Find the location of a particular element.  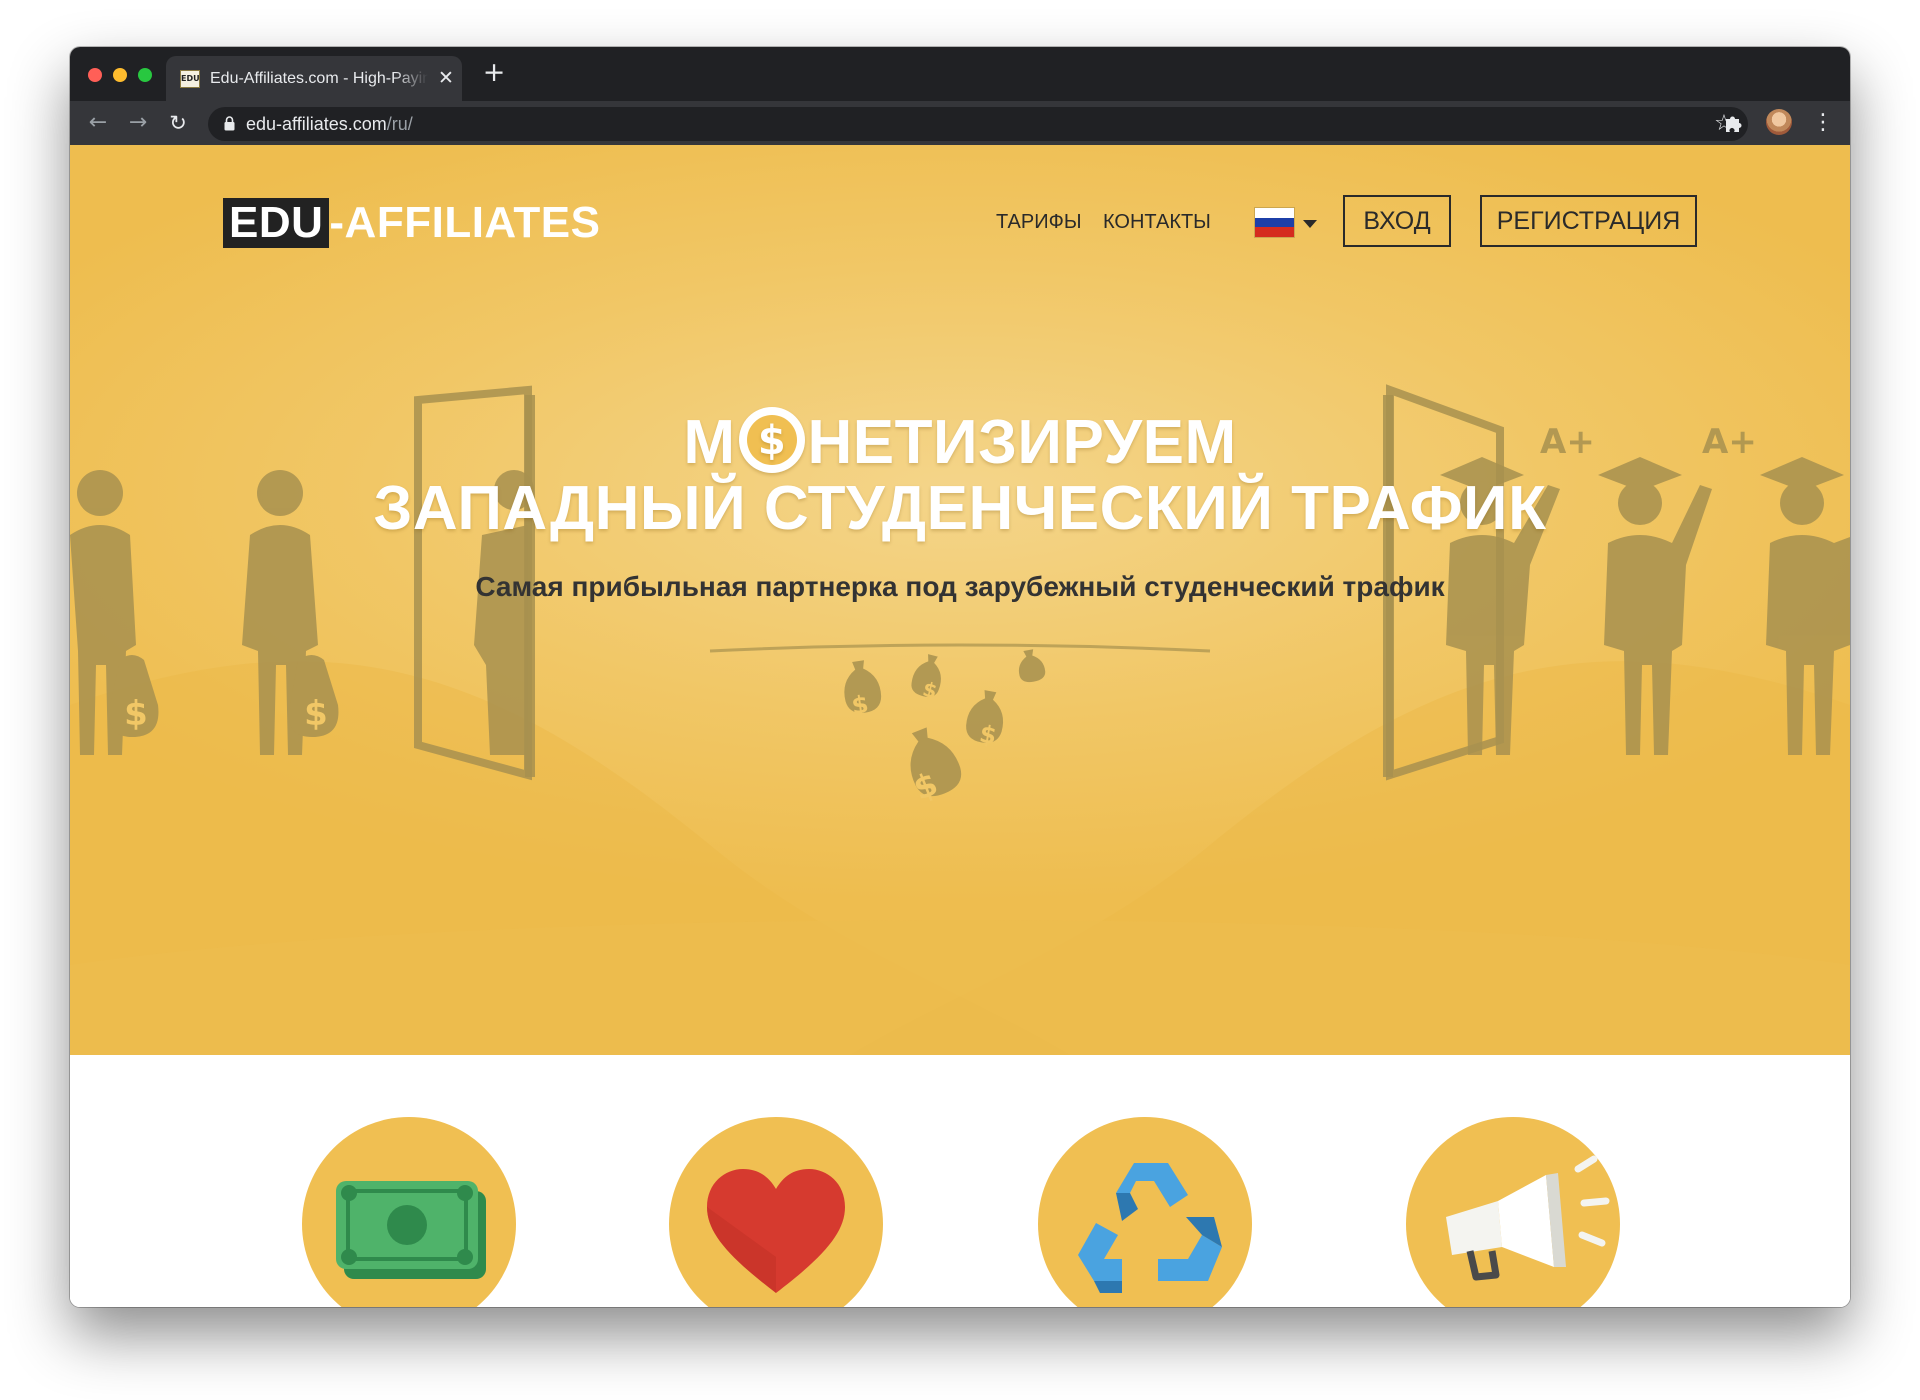

profile-avatar is located at coordinates (1779, 122).